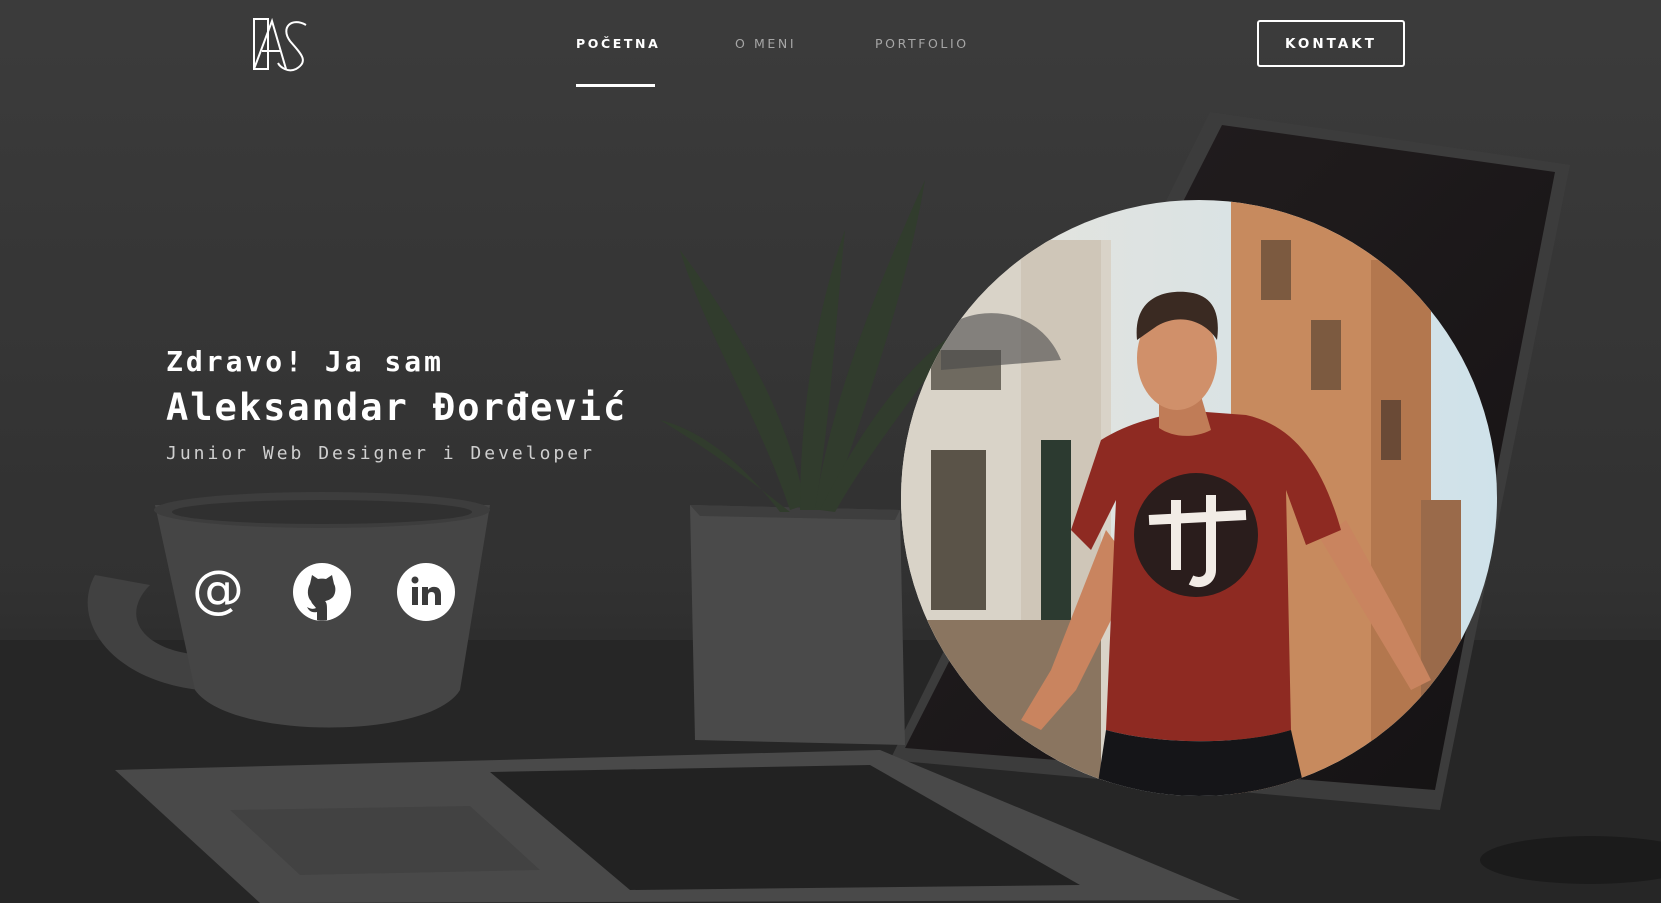 Image resolution: width=1661 pixels, height=903 pixels. I want to click on active-nav-indicator, so click(615, 85).